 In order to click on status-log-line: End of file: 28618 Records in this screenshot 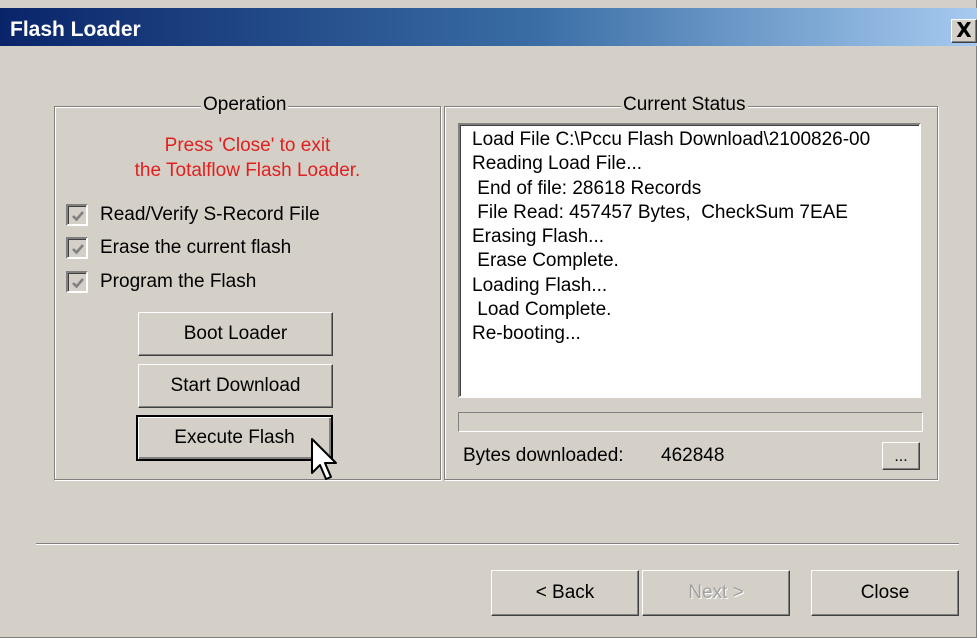, I will do `click(587, 188)`.